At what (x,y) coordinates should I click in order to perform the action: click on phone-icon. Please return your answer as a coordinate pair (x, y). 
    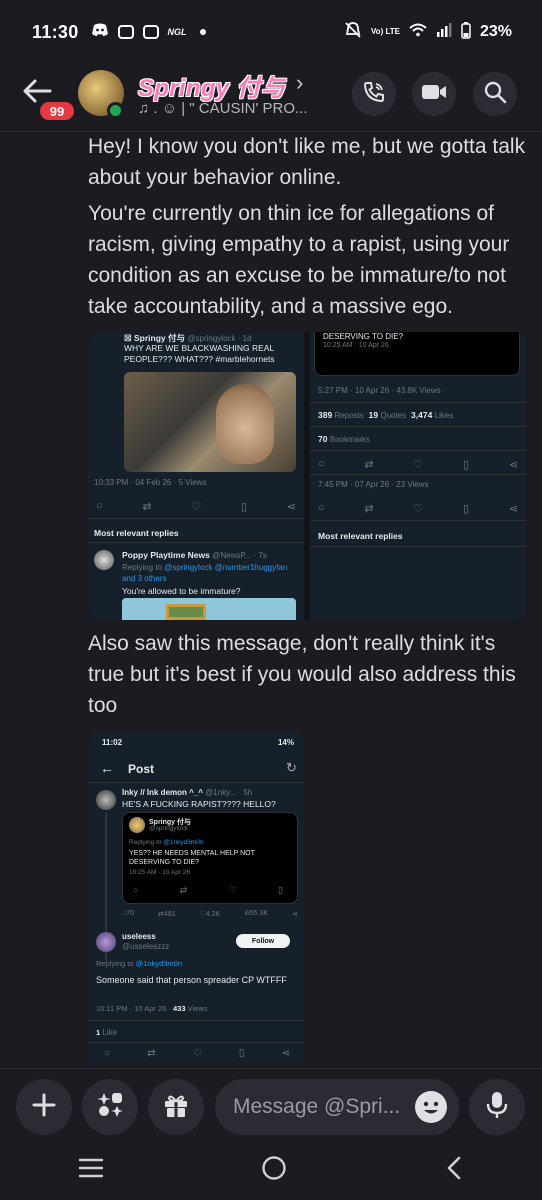
    Looking at the image, I should click on (374, 94).